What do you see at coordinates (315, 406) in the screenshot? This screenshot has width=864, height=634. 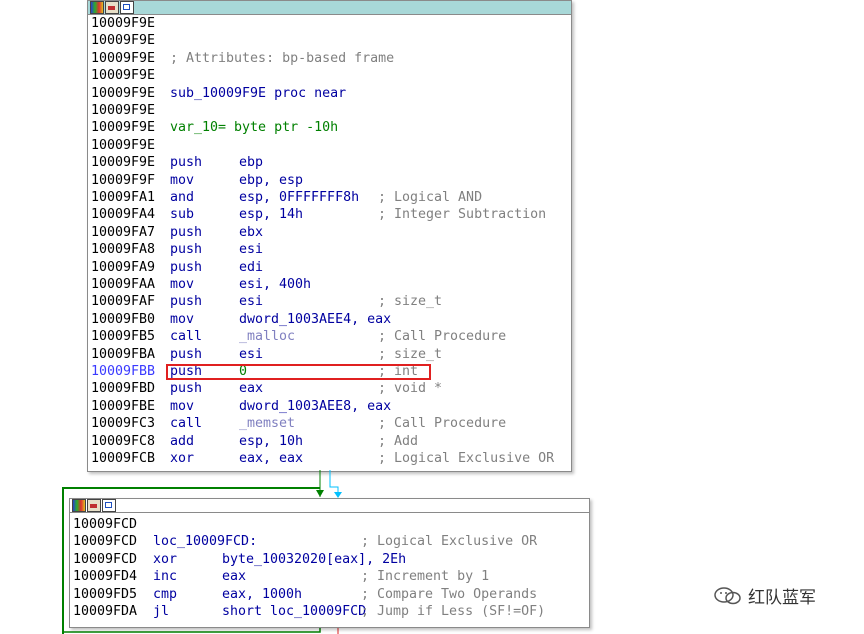 I see `operands: dword_1003AEE8, eax` at bounding box center [315, 406].